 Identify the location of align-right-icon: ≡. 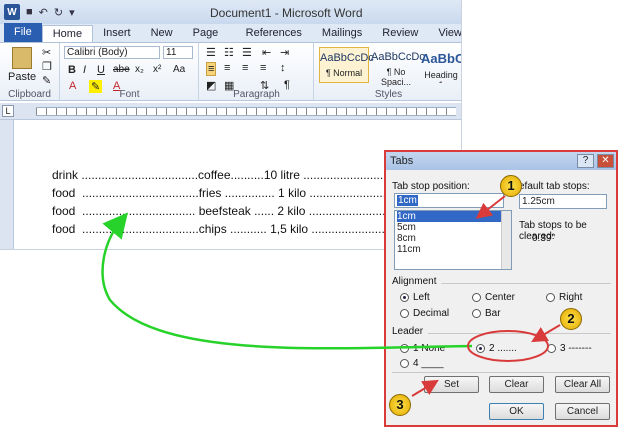
(245, 68).